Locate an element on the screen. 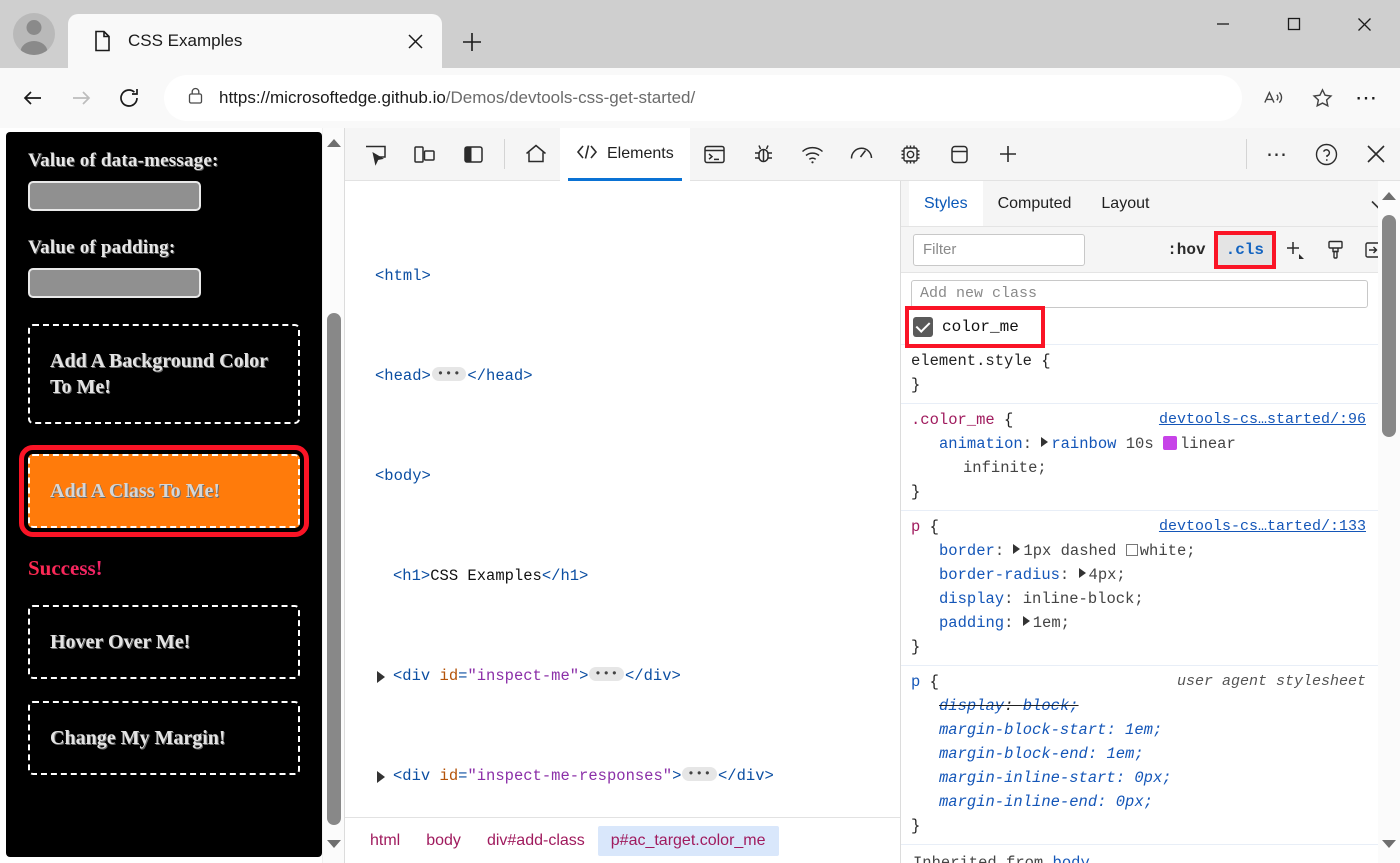 The width and height of the screenshot is (1400, 863). class-toggle-color-me: color_me is located at coordinates (975, 327).